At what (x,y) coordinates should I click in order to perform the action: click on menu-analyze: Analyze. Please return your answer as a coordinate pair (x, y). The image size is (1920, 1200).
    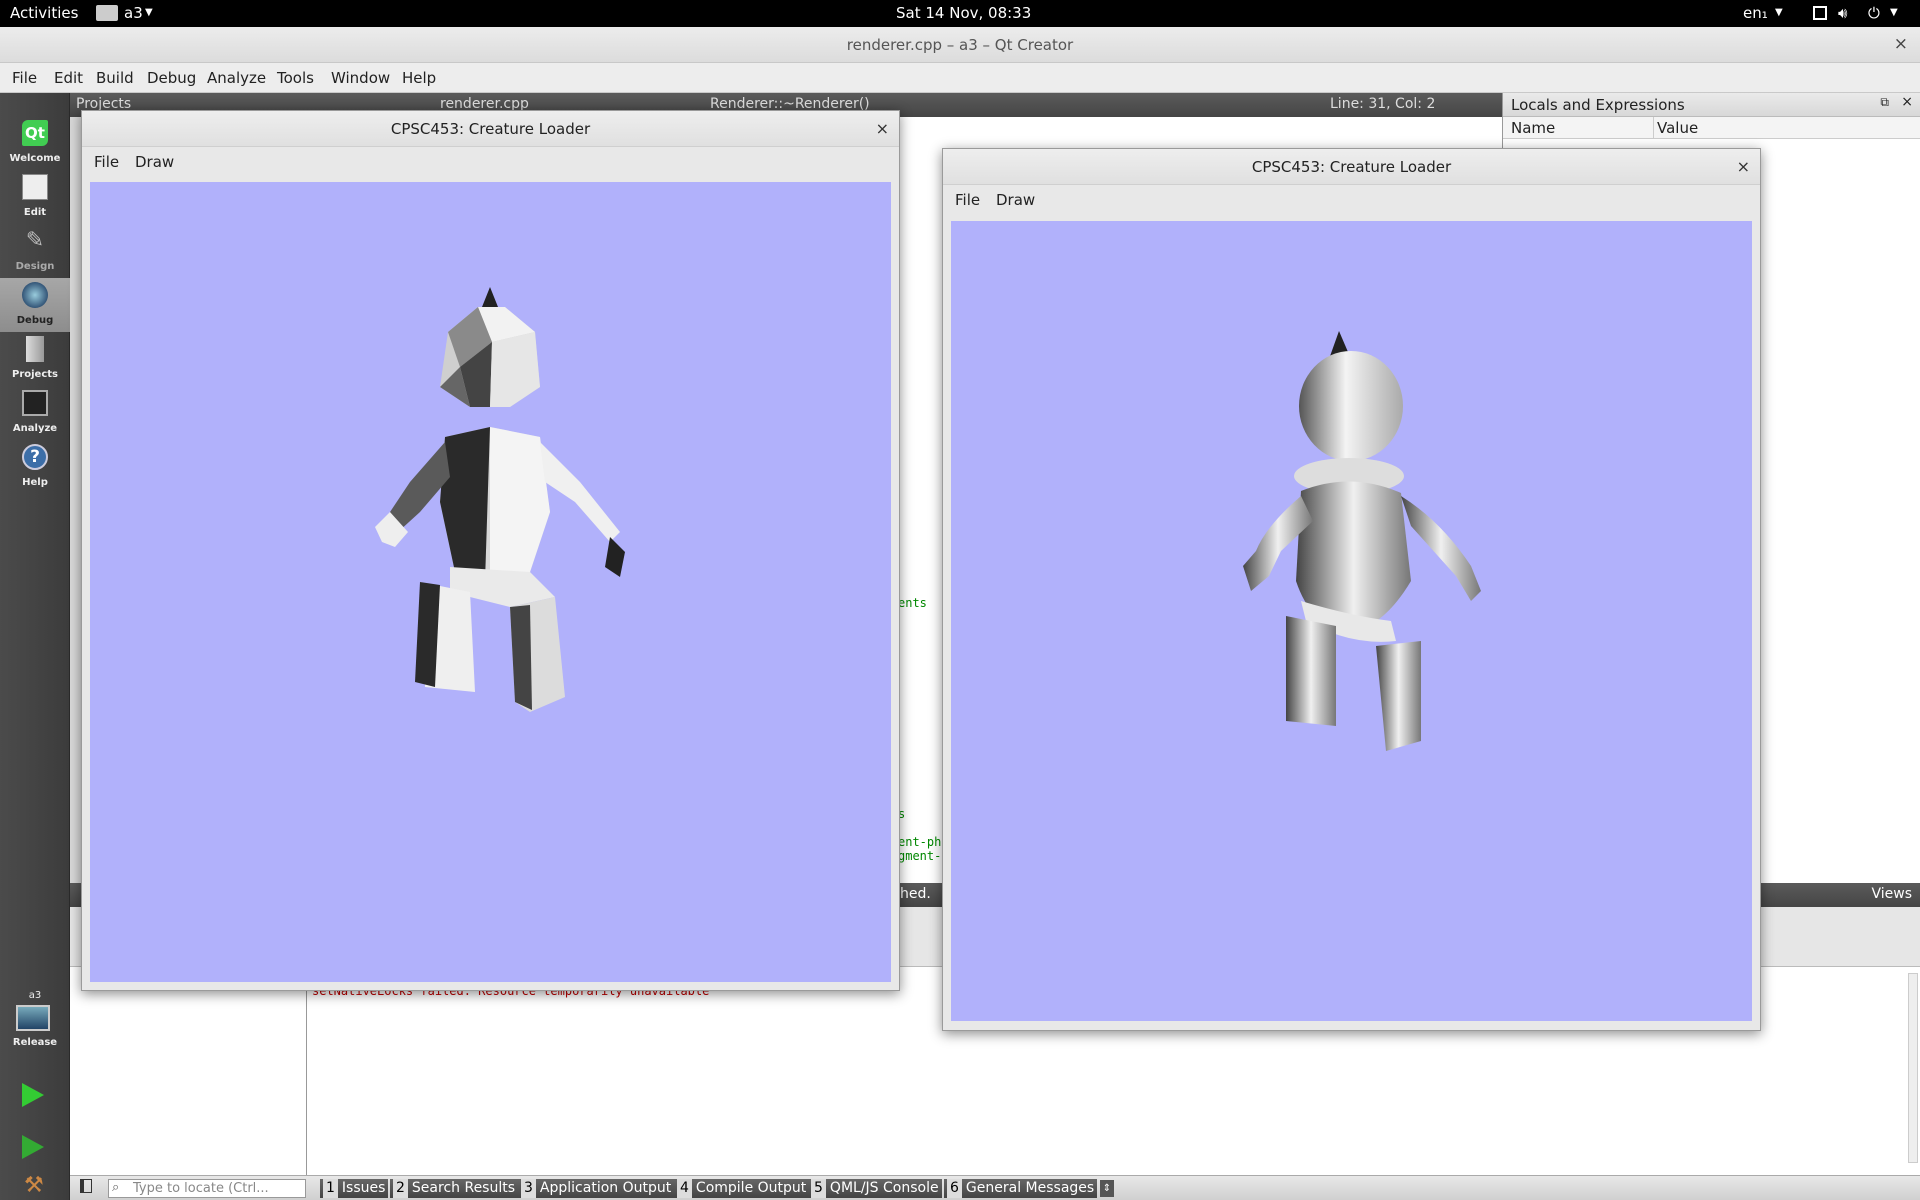
    Looking at the image, I should click on (236, 78).